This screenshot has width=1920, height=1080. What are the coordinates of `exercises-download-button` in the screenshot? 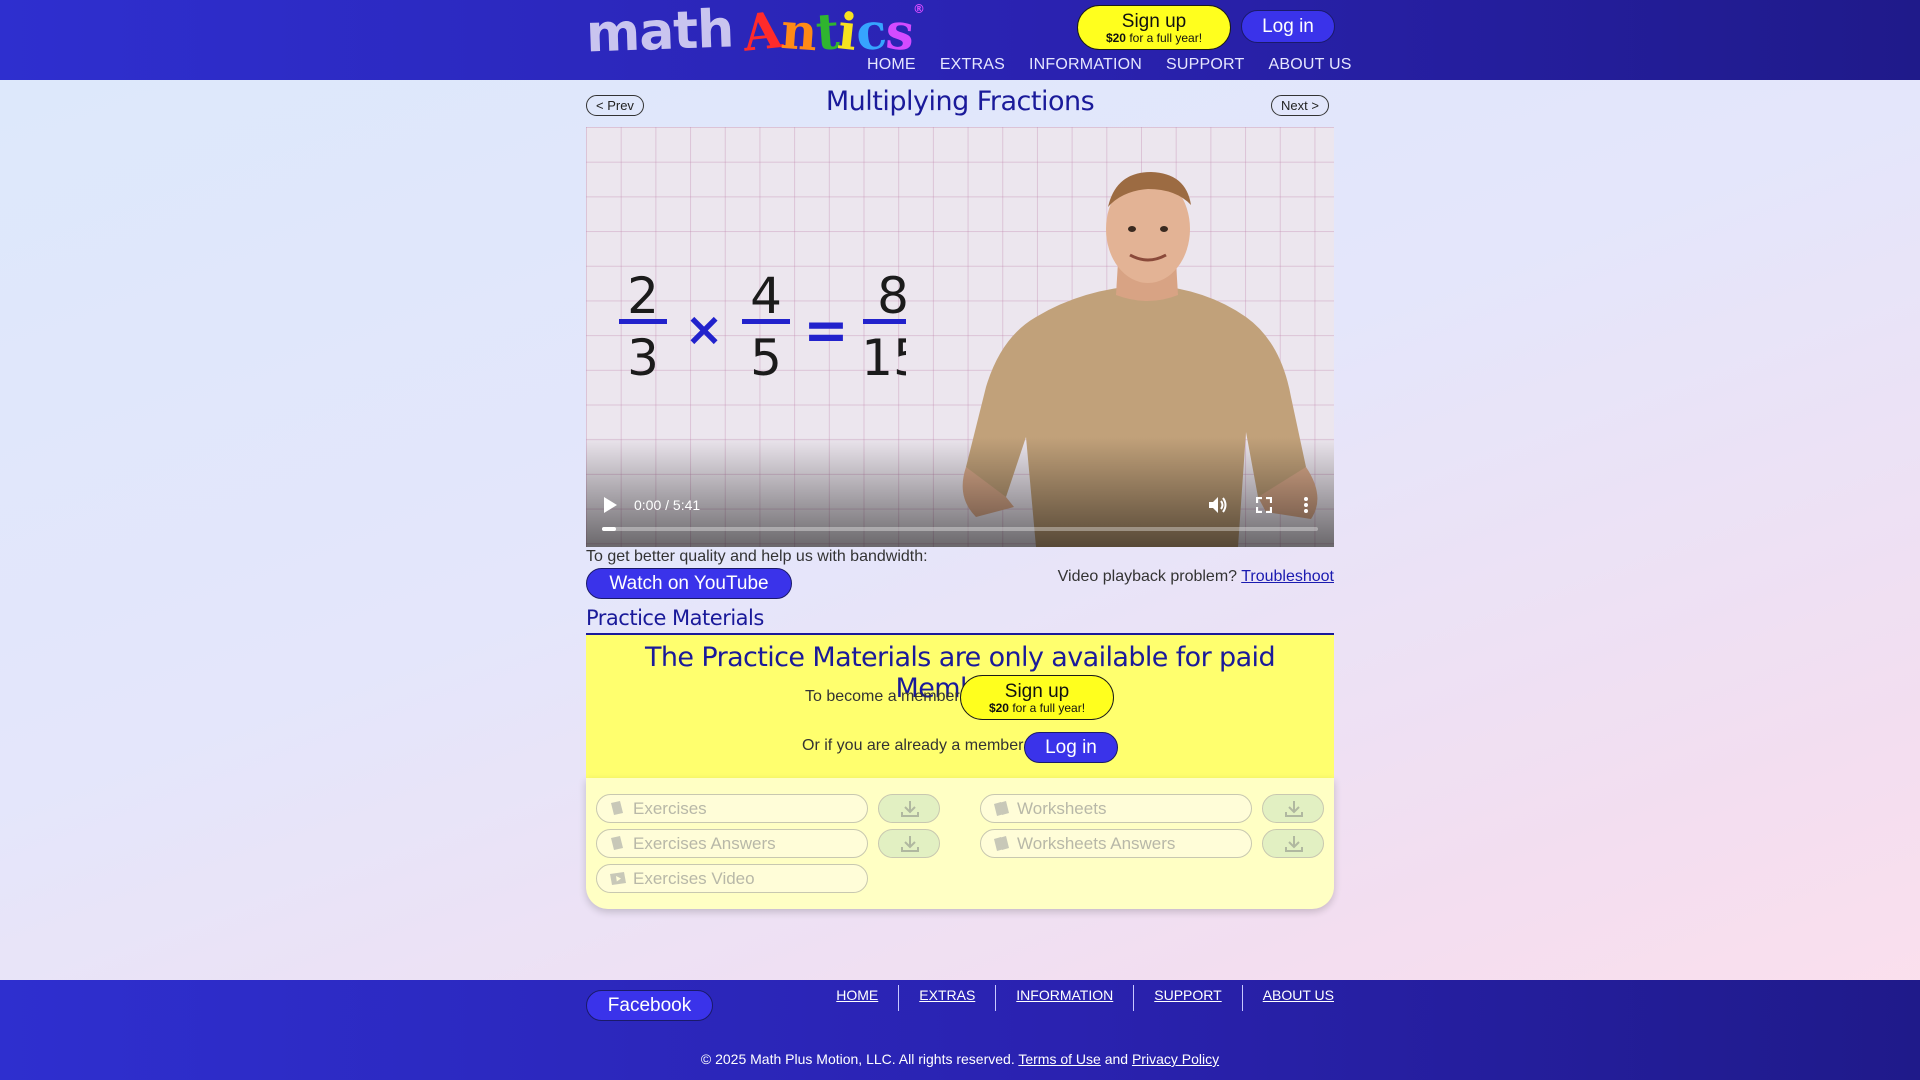 It's located at (909, 808).